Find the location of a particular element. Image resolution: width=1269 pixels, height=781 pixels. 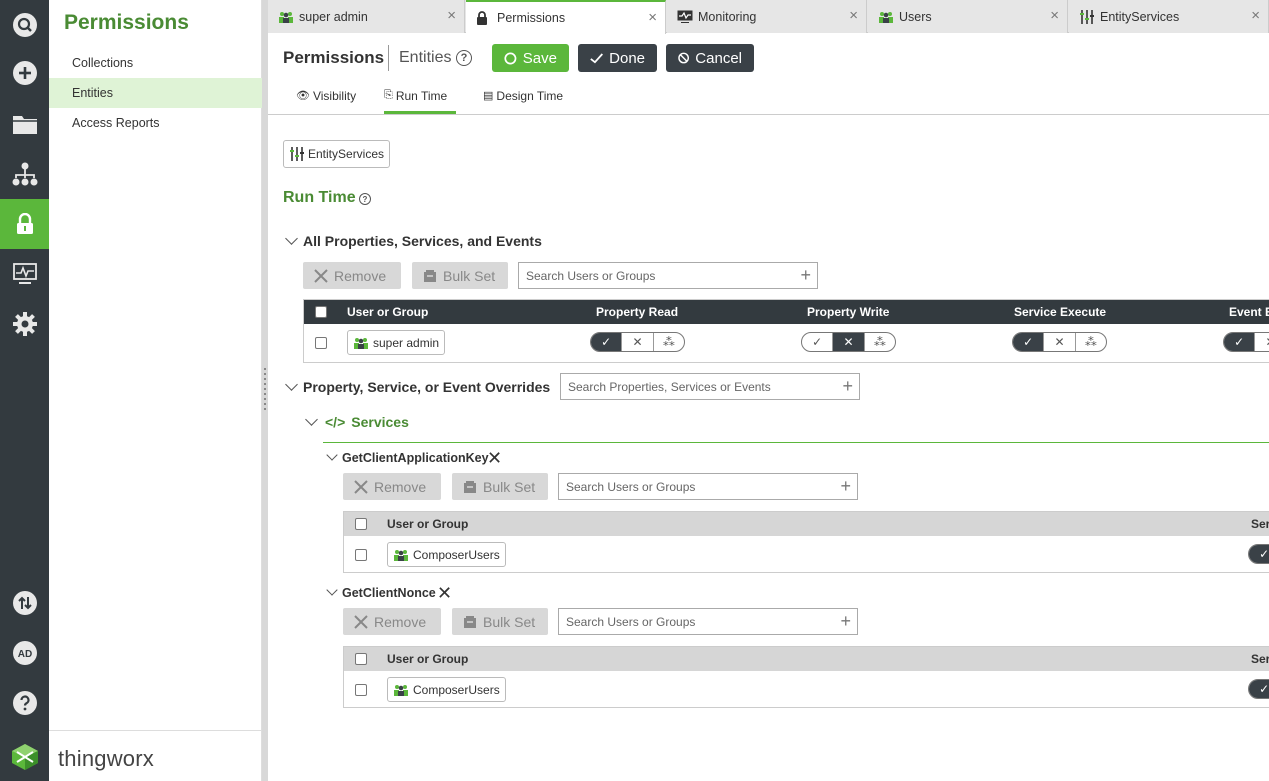

search-properties-input: Search Properties, Services or Events + is located at coordinates (710, 386).